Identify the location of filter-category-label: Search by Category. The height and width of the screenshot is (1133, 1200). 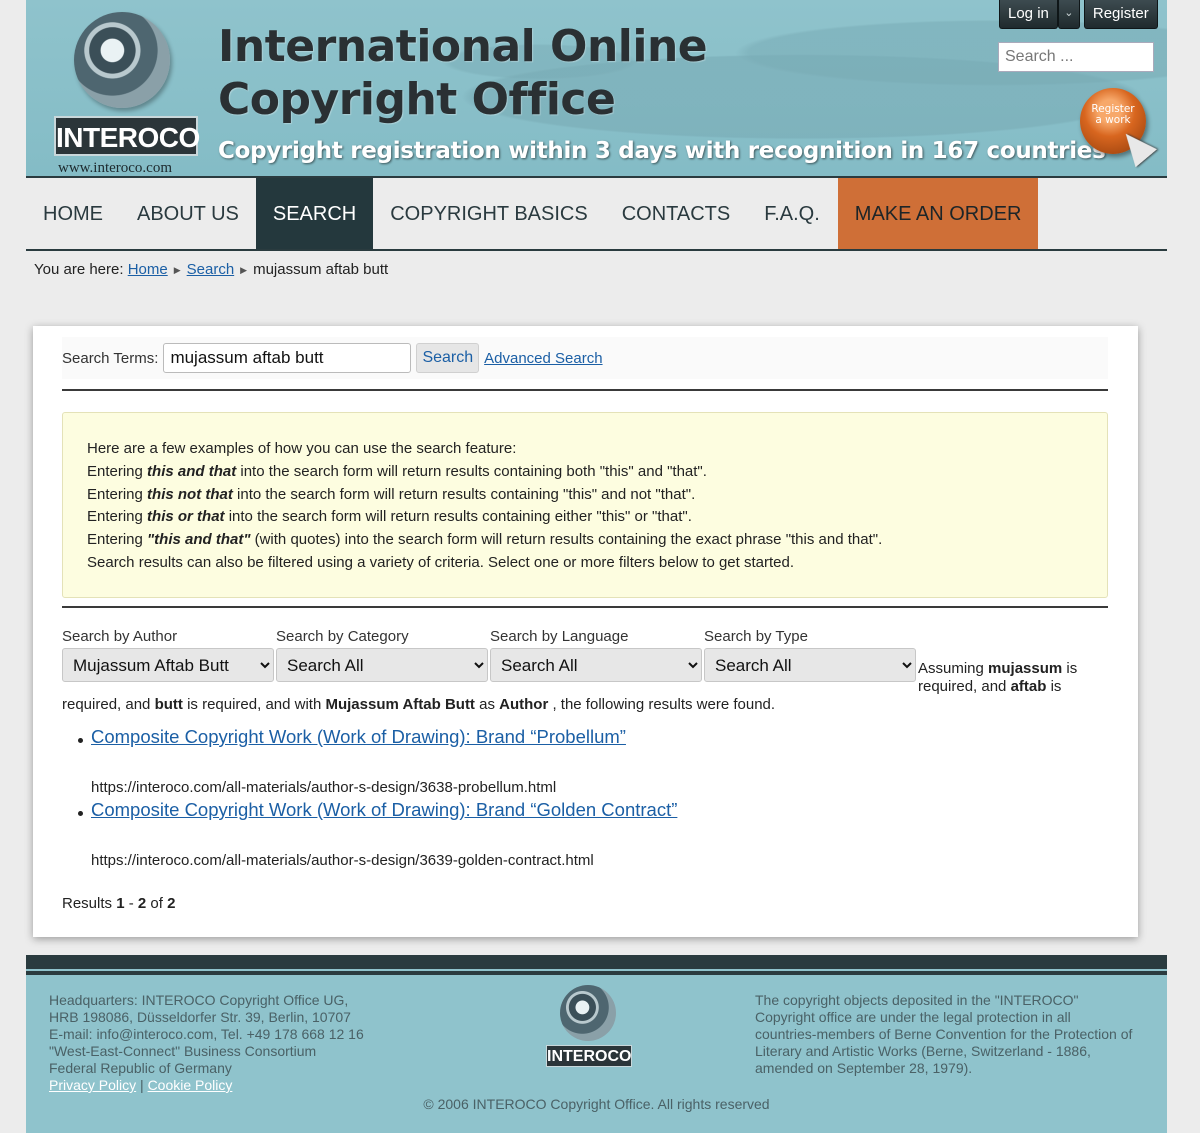
(342, 636).